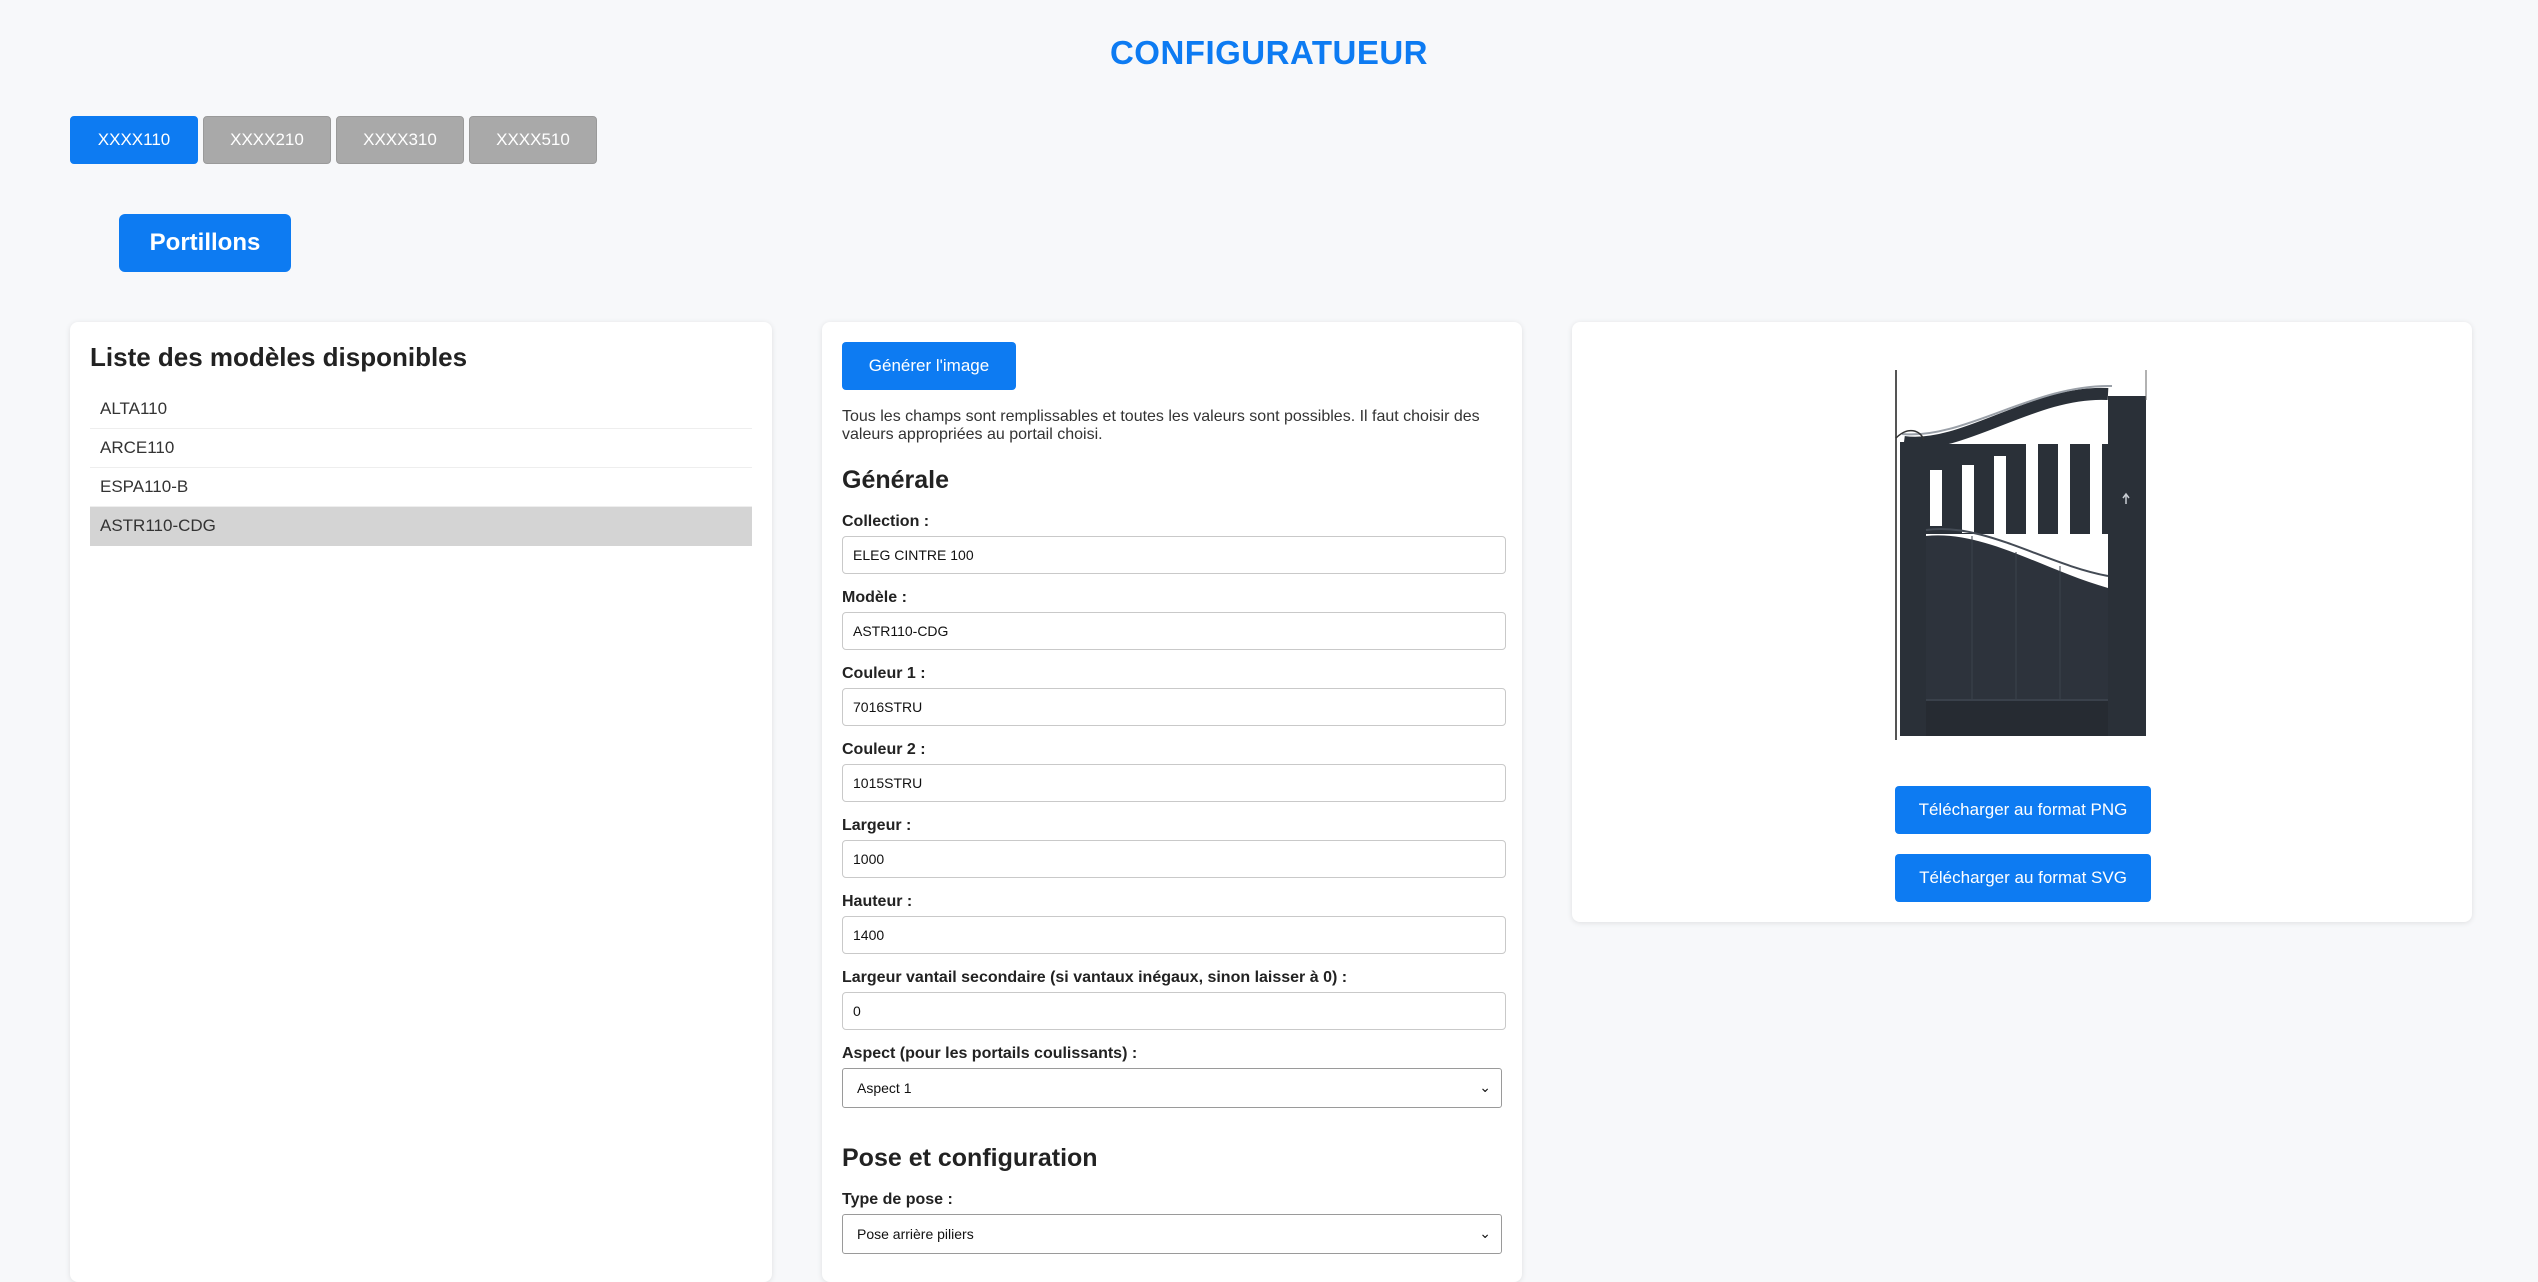  What do you see at coordinates (2023, 878) in the screenshot?
I see `download-svg-button: Télécharger au format SVG` at bounding box center [2023, 878].